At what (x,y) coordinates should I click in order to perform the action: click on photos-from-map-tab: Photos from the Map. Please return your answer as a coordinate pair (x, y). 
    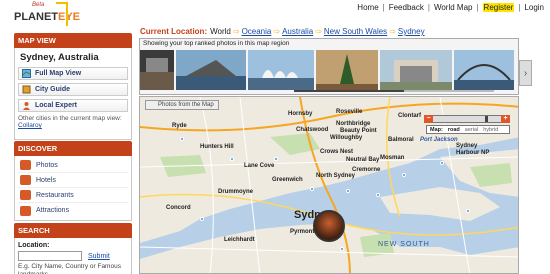
    Looking at the image, I should click on (182, 105).